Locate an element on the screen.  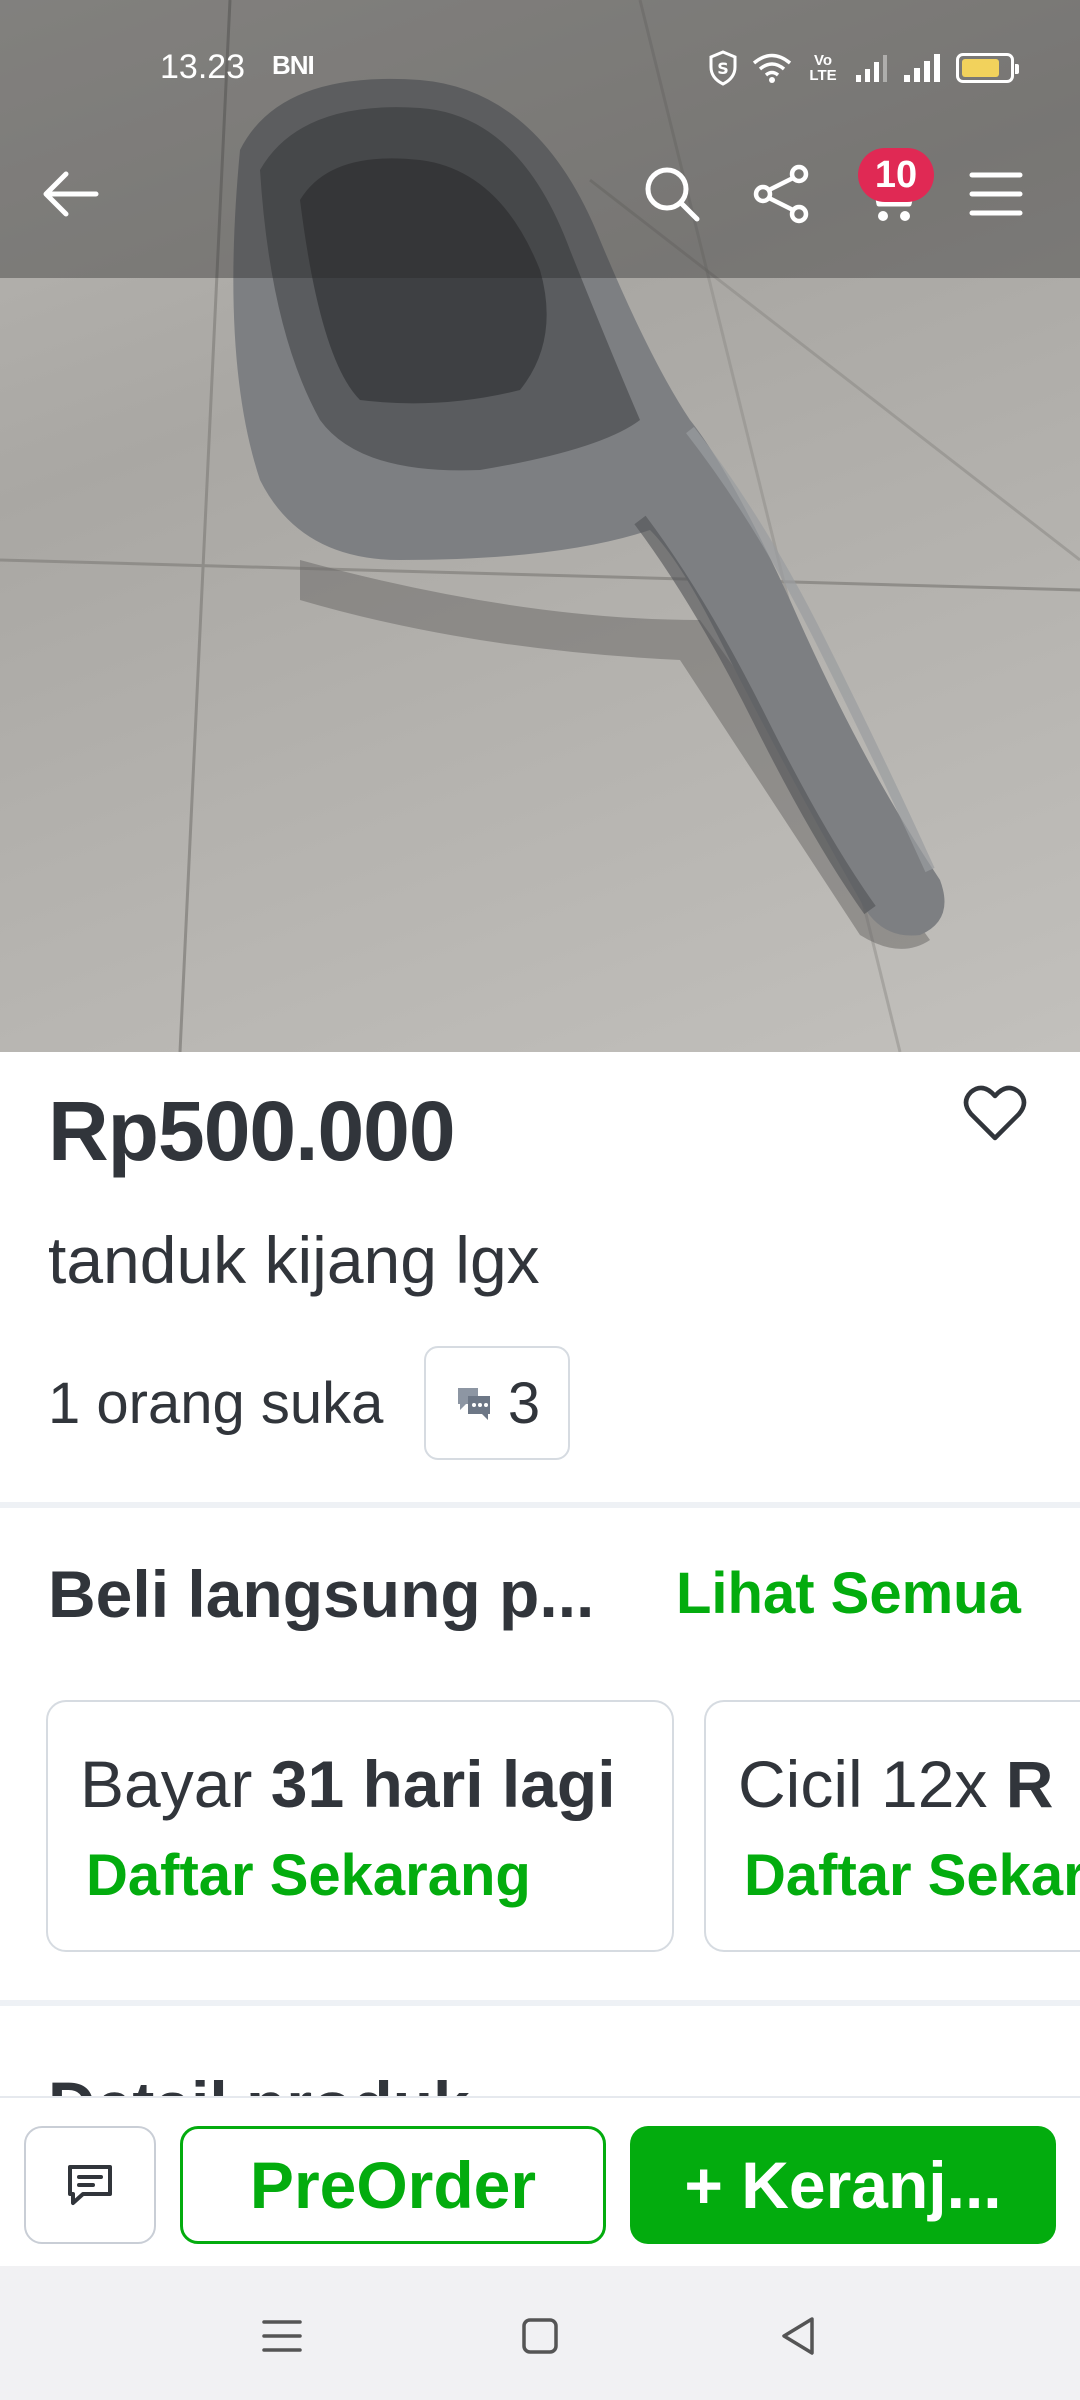
paylater-prefix: Bayar is located at coordinates (175, 1784).